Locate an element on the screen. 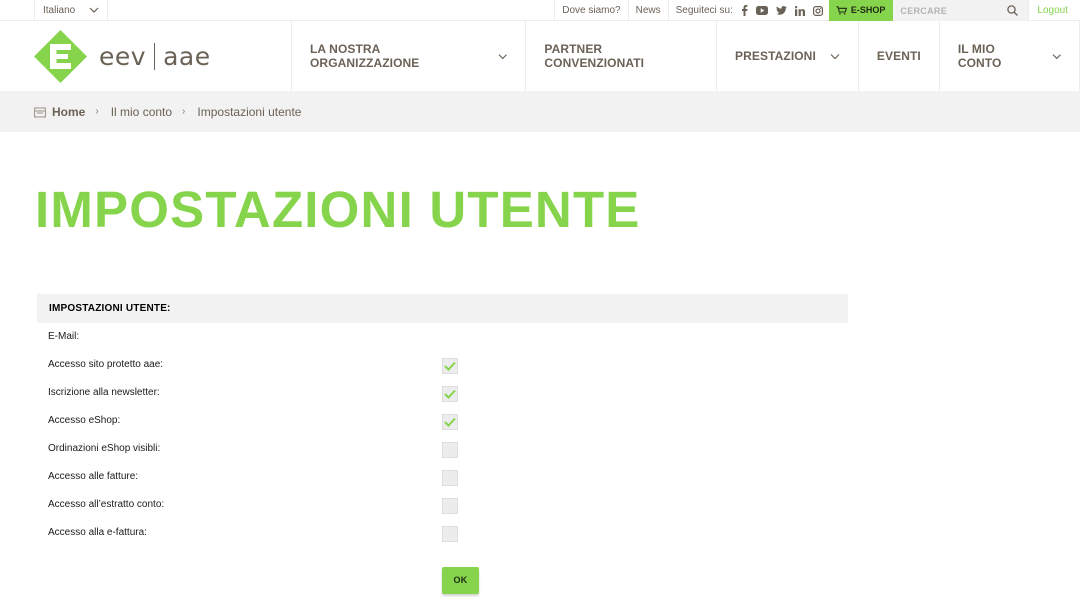 The height and width of the screenshot is (612, 1080). setting-label: Accesso all’estratto conto: is located at coordinates (106, 504).